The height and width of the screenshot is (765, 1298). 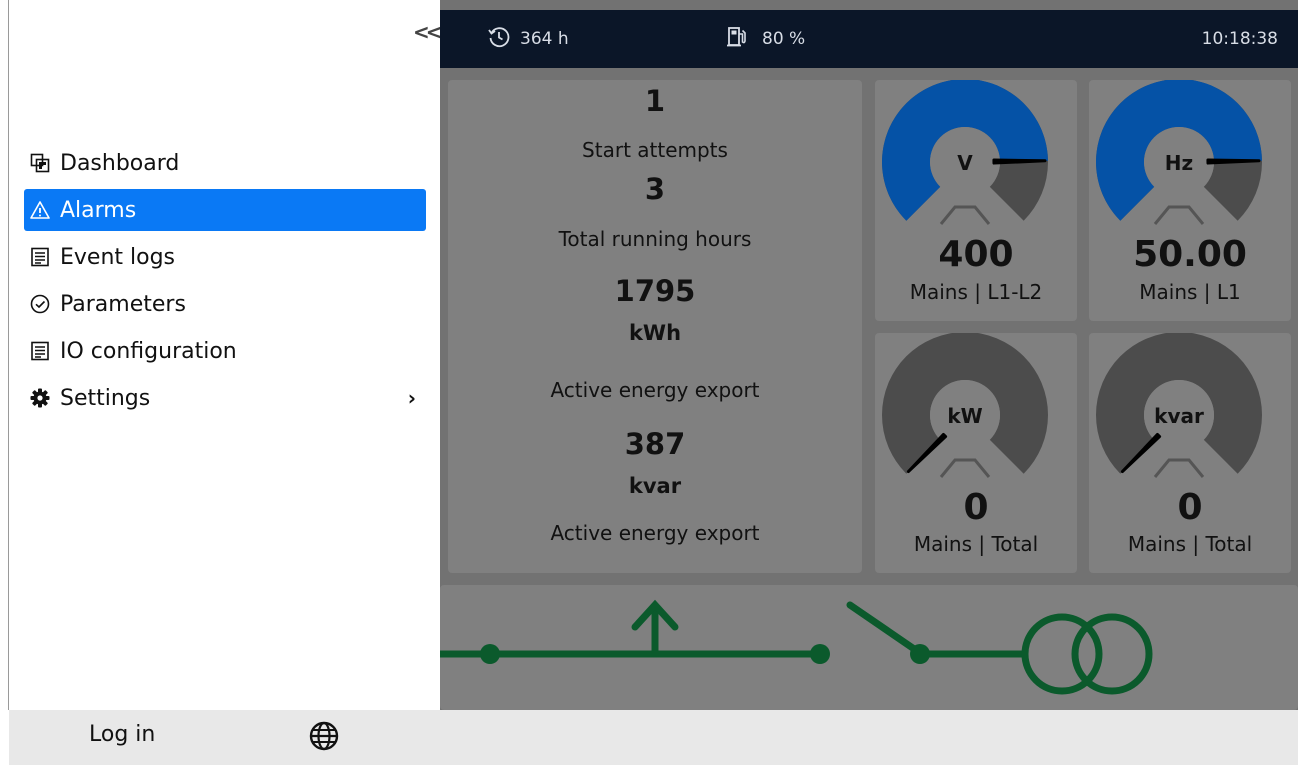 What do you see at coordinates (45, 398) in the screenshot?
I see `gear-icon` at bounding box center [45, 398].